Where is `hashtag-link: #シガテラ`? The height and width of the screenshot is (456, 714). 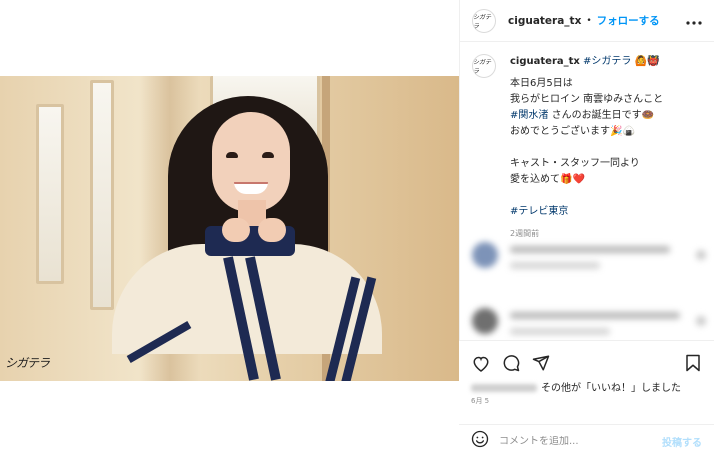
hashtag-link: #シガテラ is located at coordinates (607, 61).